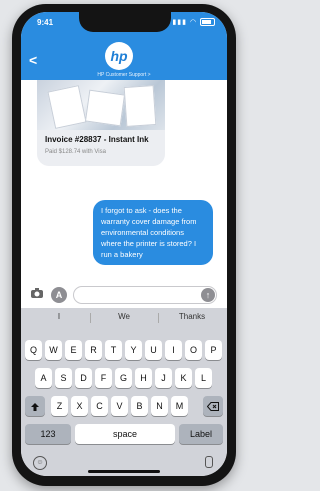 Image resolution: width=320 pixels, height=491 pixels. I want to click on key-c: C, so click(99, 406).